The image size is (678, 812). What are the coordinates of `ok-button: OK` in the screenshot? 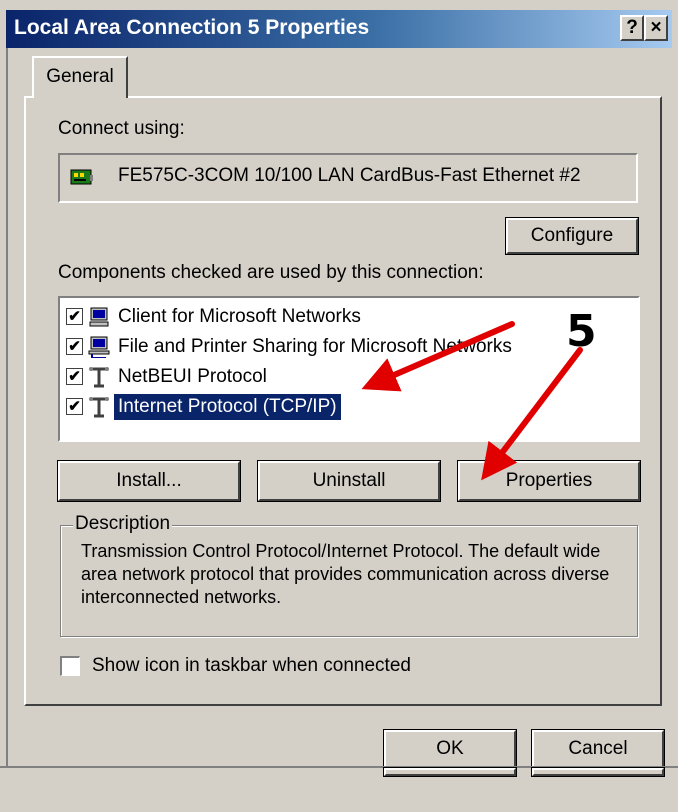 It's located at (450, 749).